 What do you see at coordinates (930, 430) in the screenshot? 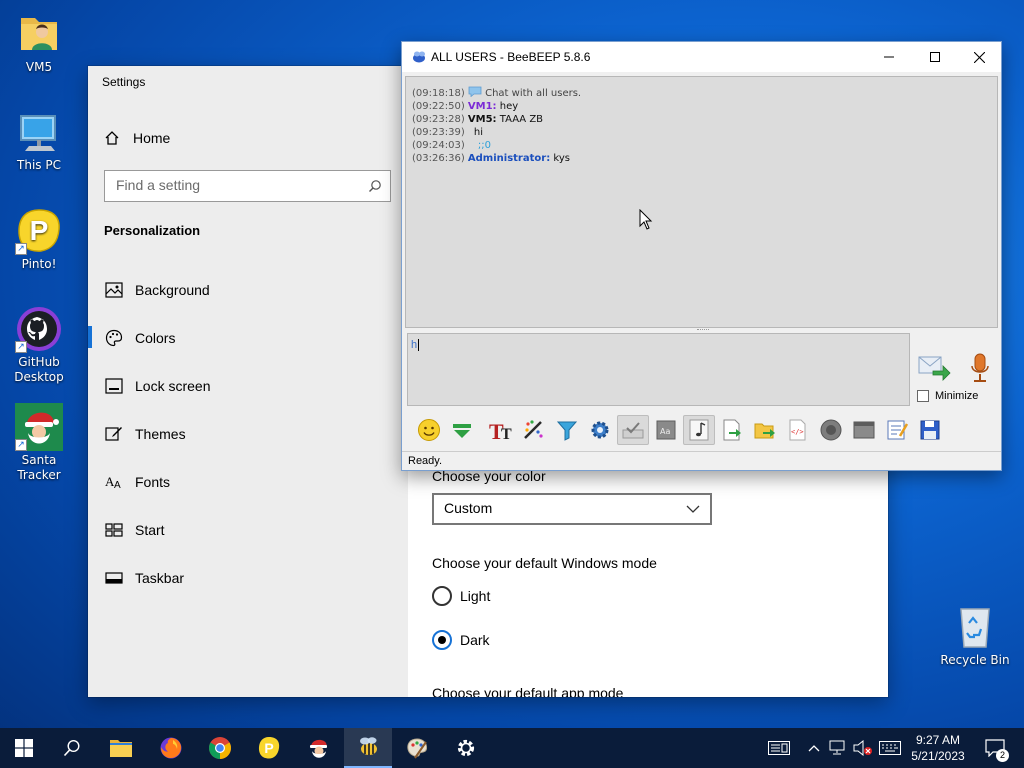
I see `save-button` at bounding box center [930, 430].